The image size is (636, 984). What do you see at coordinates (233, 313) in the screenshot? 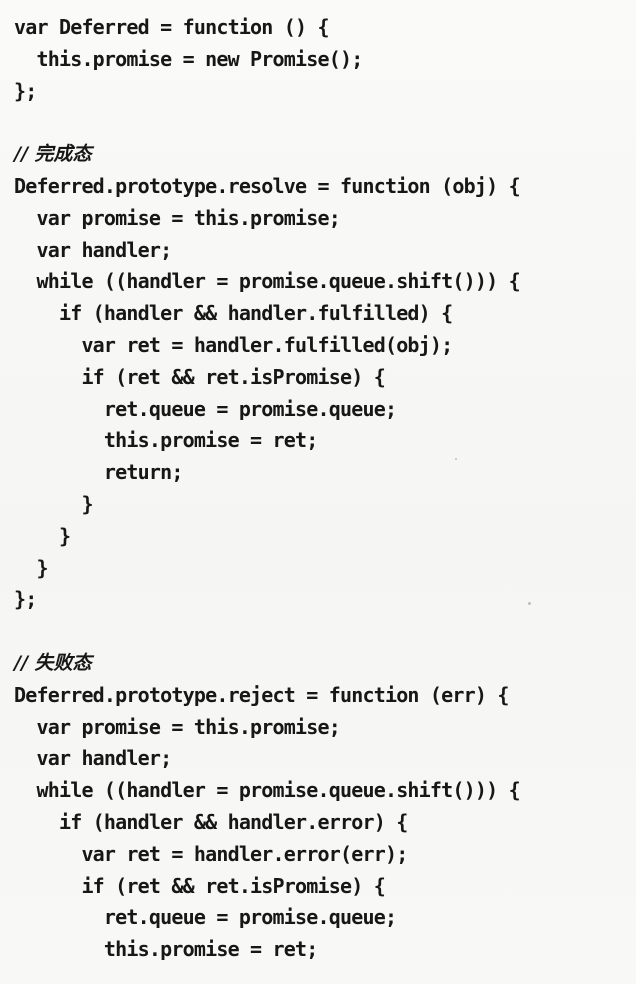
I see `code-line: if (handler && handler.fulfilled) {` at bounding box center [233, 313].